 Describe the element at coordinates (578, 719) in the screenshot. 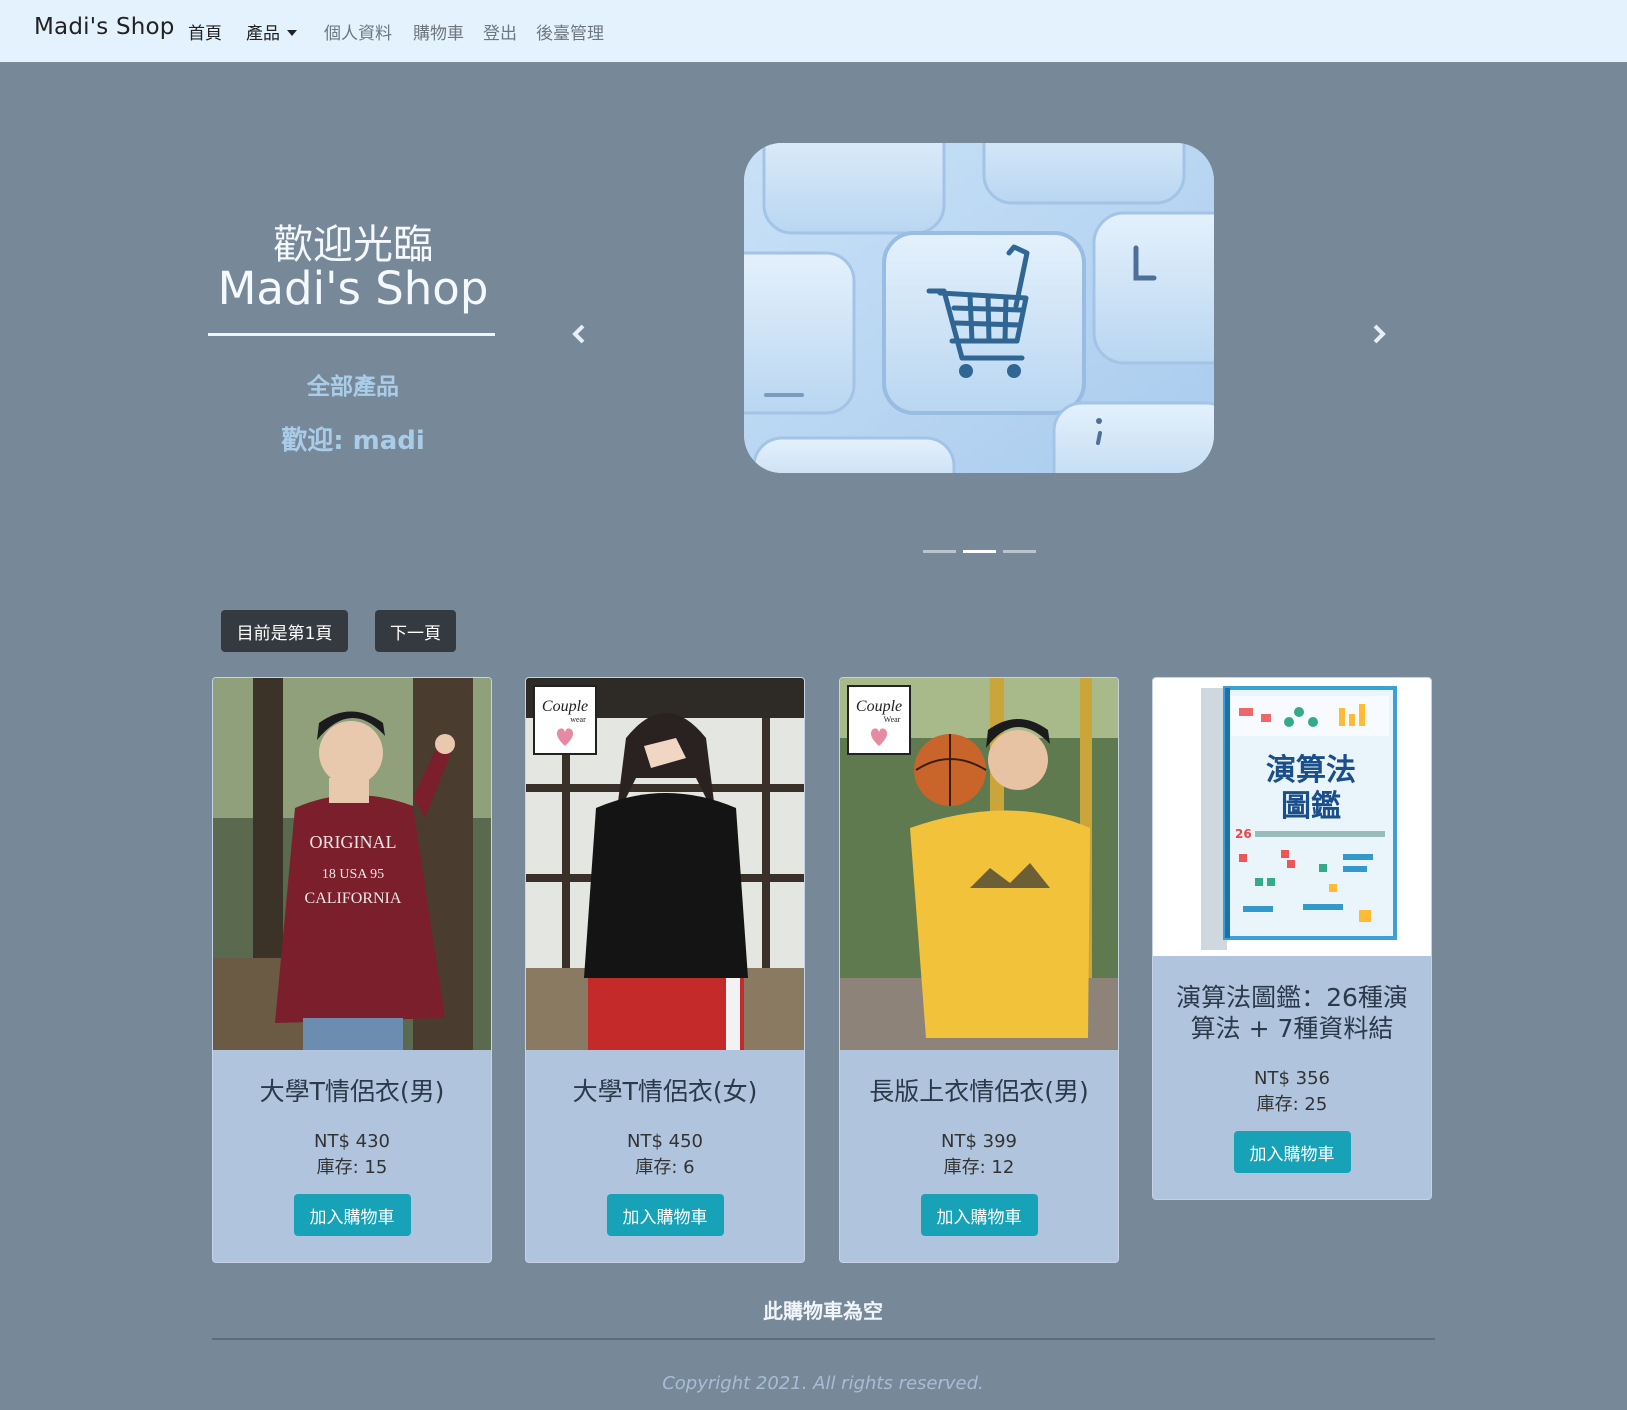

I see `svg-text: wear` at that location.